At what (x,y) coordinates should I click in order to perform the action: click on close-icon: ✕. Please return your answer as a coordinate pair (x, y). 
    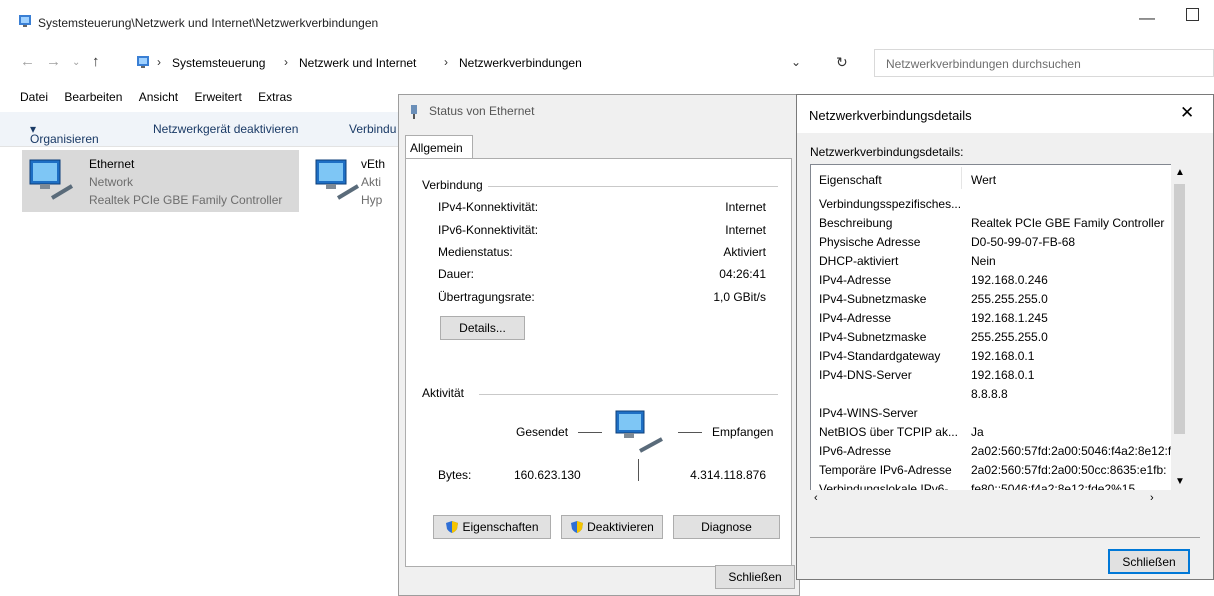
    Looking at the image, I should click on (1187, 113).